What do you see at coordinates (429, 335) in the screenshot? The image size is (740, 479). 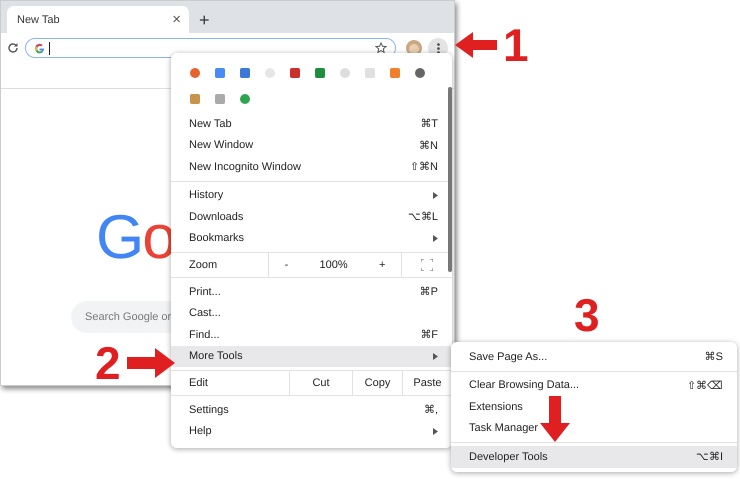 I see `shortcut-text: ⌘F` at bounding box center [429, 335].